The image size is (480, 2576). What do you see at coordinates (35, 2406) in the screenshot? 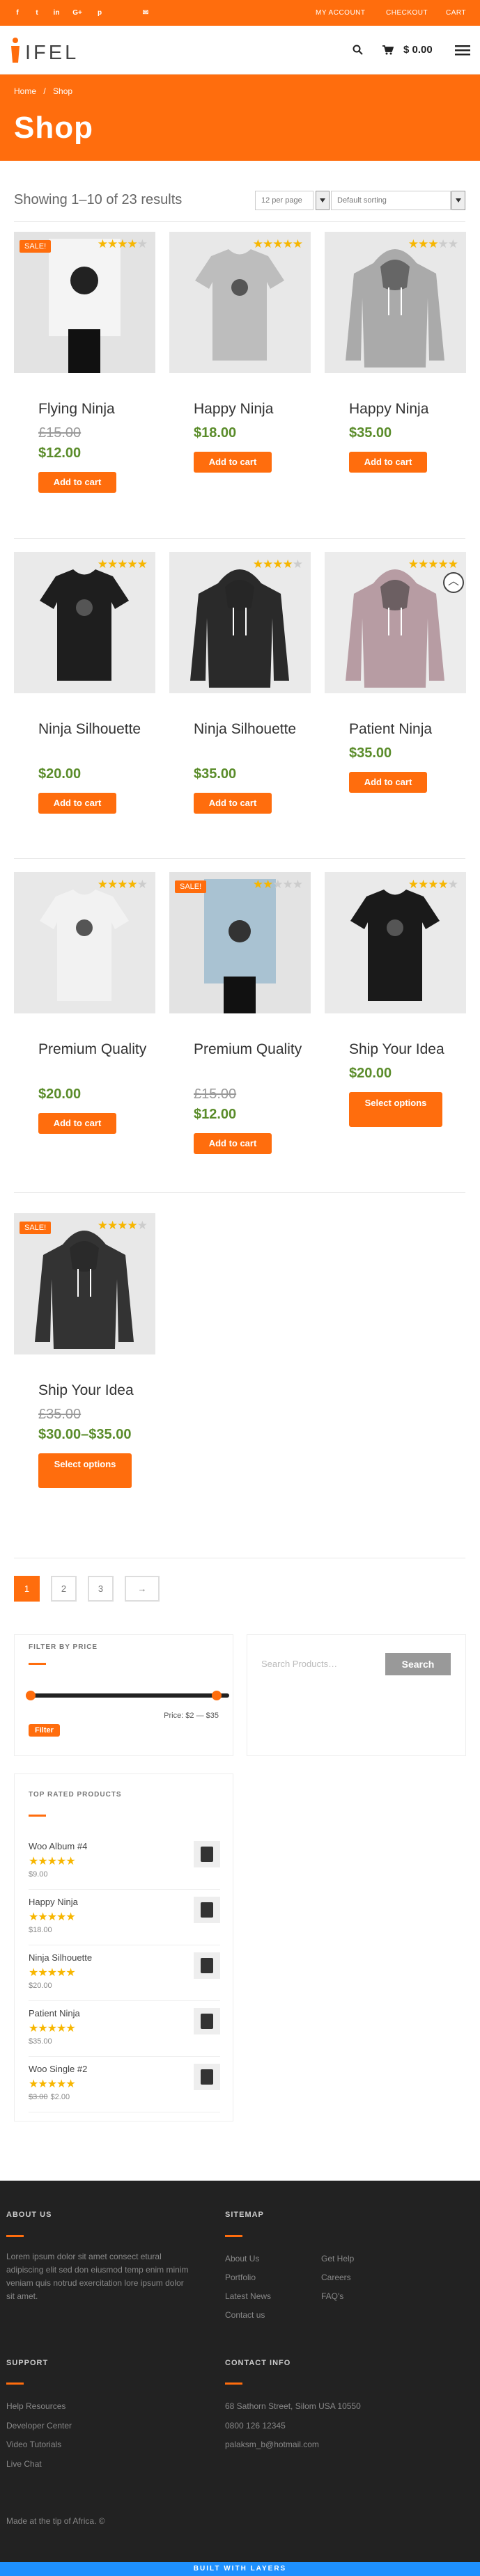
I see `footer-link-help-resources: Help Resources` at bounding box center [35, 2406].